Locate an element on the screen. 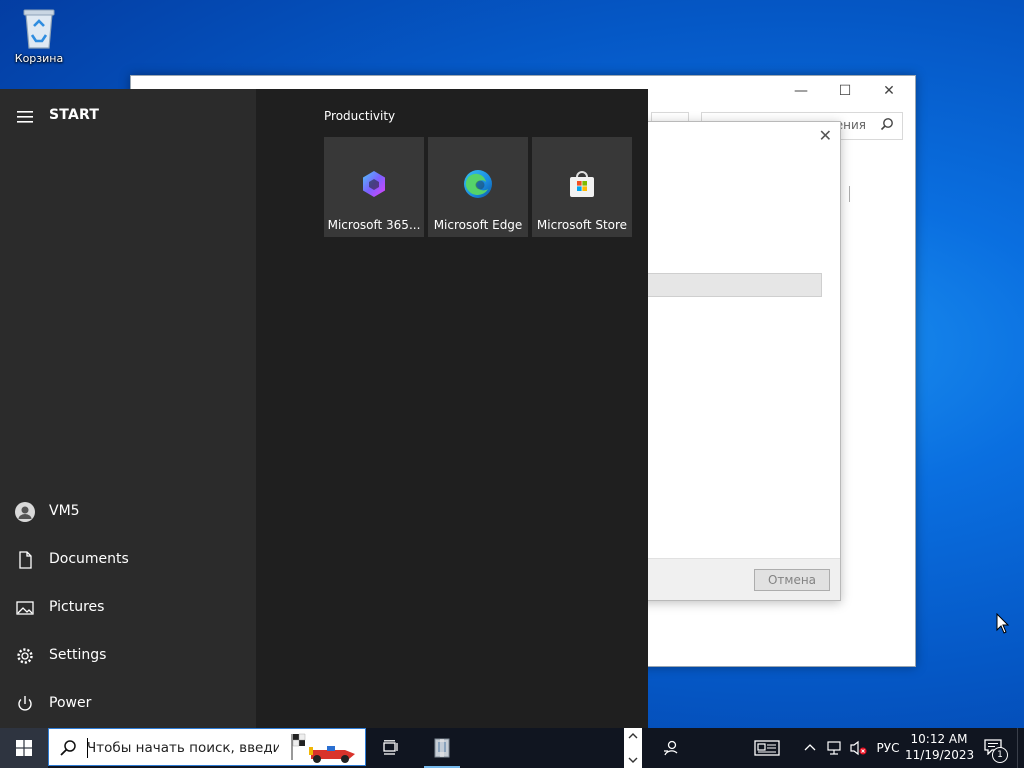 The image size is (1024, 768). show-desktop-button is located at coordinates (1020, 748).